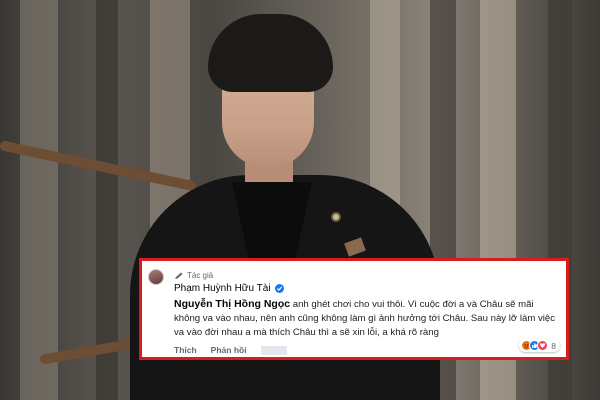 The width and height of the screenshot is (600, 400). What do you see at coordinates (200, 275) in the screenshot?
I see `author-badge-label: Tác giả` at bounding box center [200, 275].